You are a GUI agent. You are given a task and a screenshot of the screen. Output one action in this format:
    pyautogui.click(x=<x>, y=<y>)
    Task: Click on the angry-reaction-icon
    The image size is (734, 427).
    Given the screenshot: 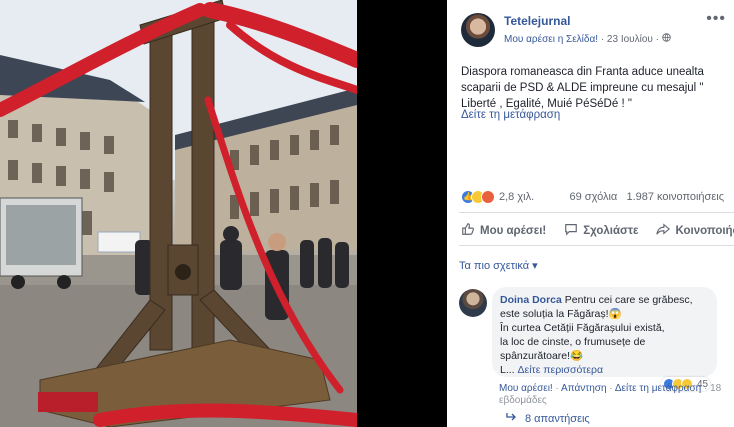 What is the action you would take?
    pyautogui.click(x=488, y=197)
    